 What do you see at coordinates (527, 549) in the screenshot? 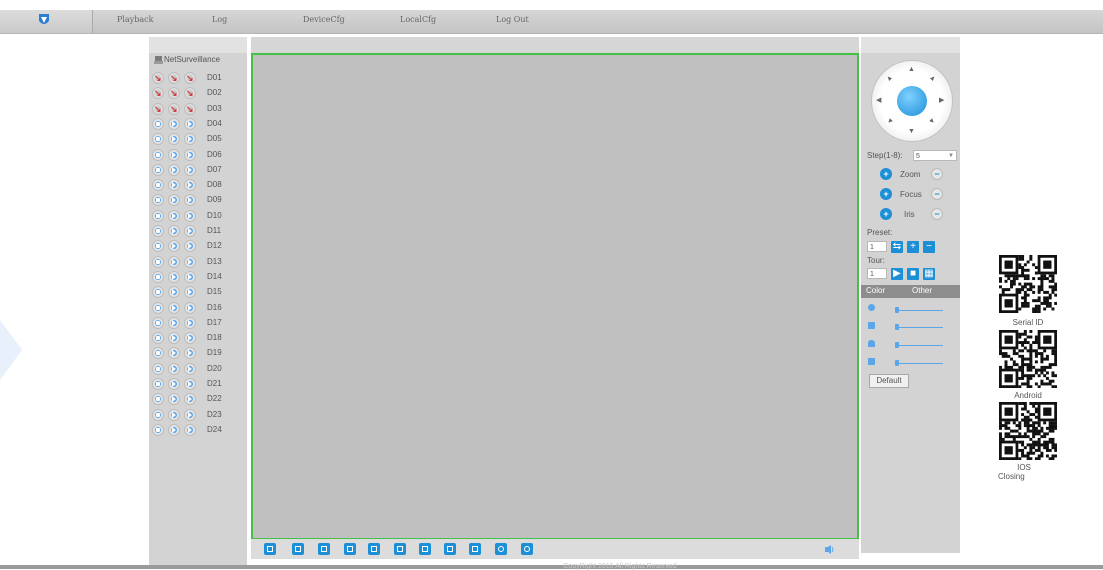
I see `stream-toggle-button` at bounding box center [527, 549].